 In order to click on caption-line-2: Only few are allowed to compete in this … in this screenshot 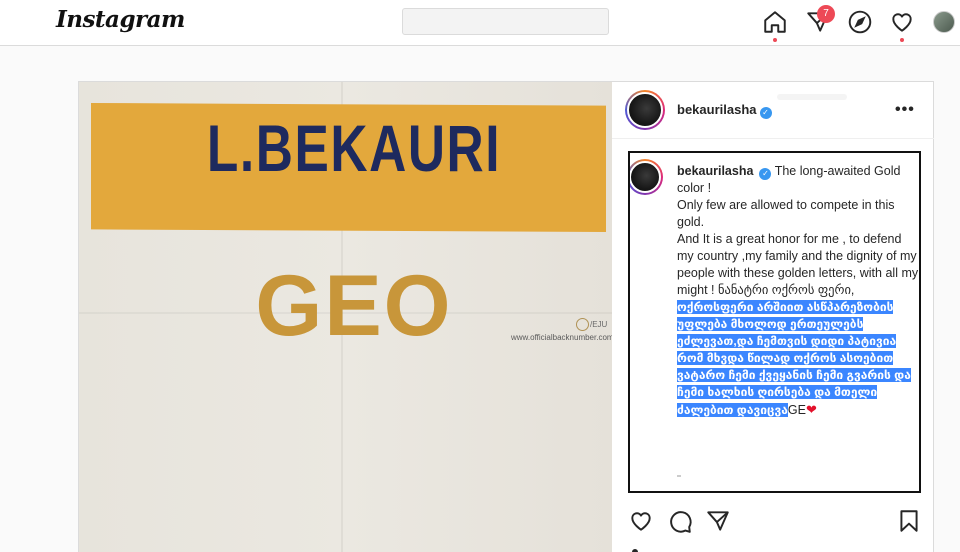, I will do `click(786, 213)`.